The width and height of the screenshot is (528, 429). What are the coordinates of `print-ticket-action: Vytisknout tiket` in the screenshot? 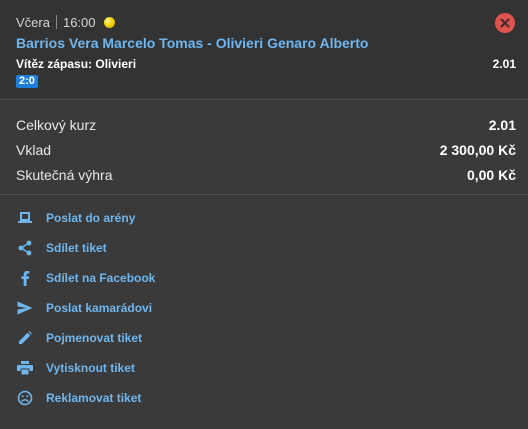 It's located at (75, 368).